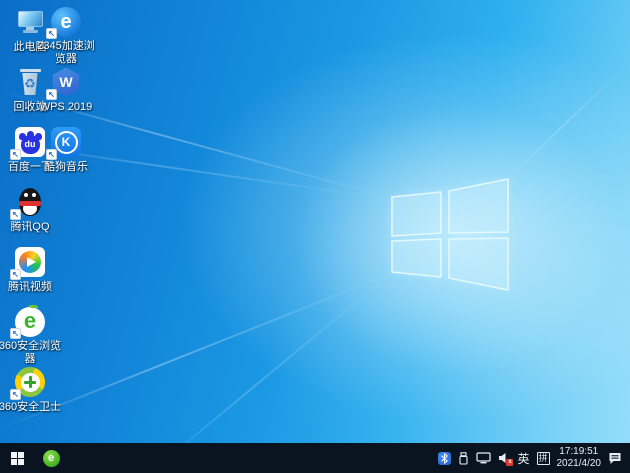 The height and width of the screenshot is (473, 630). What do you see at coordinates (28, 383) in the screenshot?
I see `shield-plus-icon: ↖` at bounding box center [28, 383].